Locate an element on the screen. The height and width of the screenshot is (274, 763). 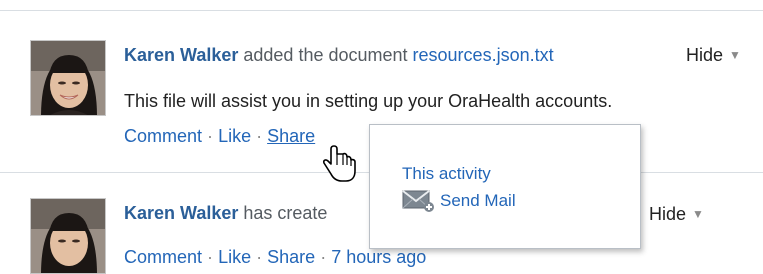
menu-item-this-activity: This activity is located at coordinates (446, 174).